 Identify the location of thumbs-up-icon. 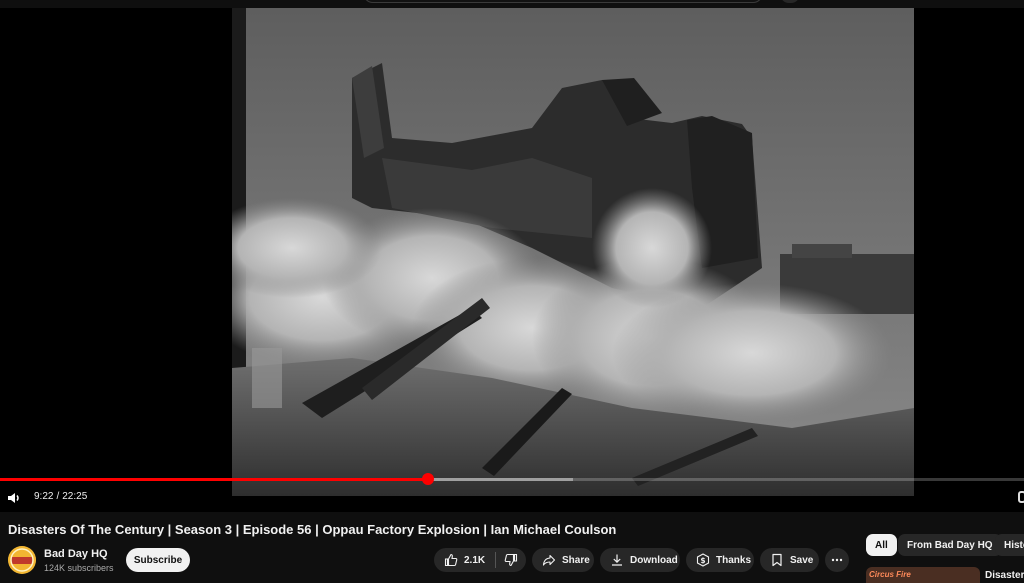
(451, 560).